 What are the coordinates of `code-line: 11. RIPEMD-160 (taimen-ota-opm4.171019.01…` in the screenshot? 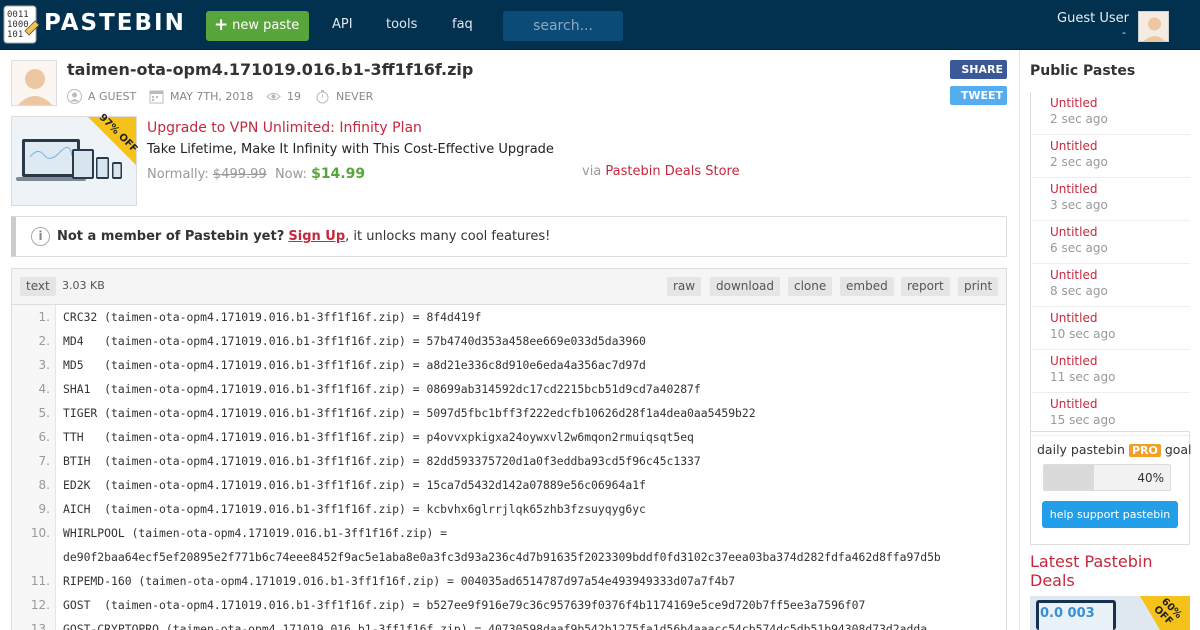 It's located at (509, 581).